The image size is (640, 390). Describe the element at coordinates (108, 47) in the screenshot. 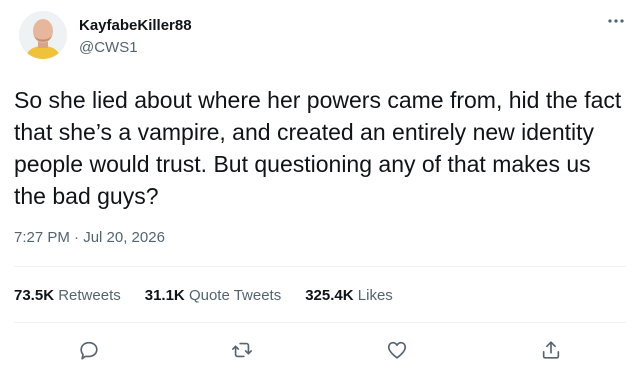

I see `author-handle: @CWS1` at that location.